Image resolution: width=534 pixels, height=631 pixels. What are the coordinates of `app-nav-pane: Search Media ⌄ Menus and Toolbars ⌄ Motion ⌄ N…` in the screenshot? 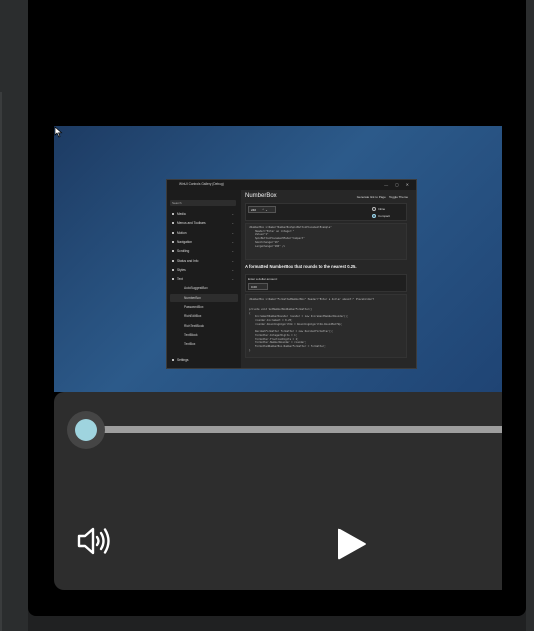 It's located at (204, 279).